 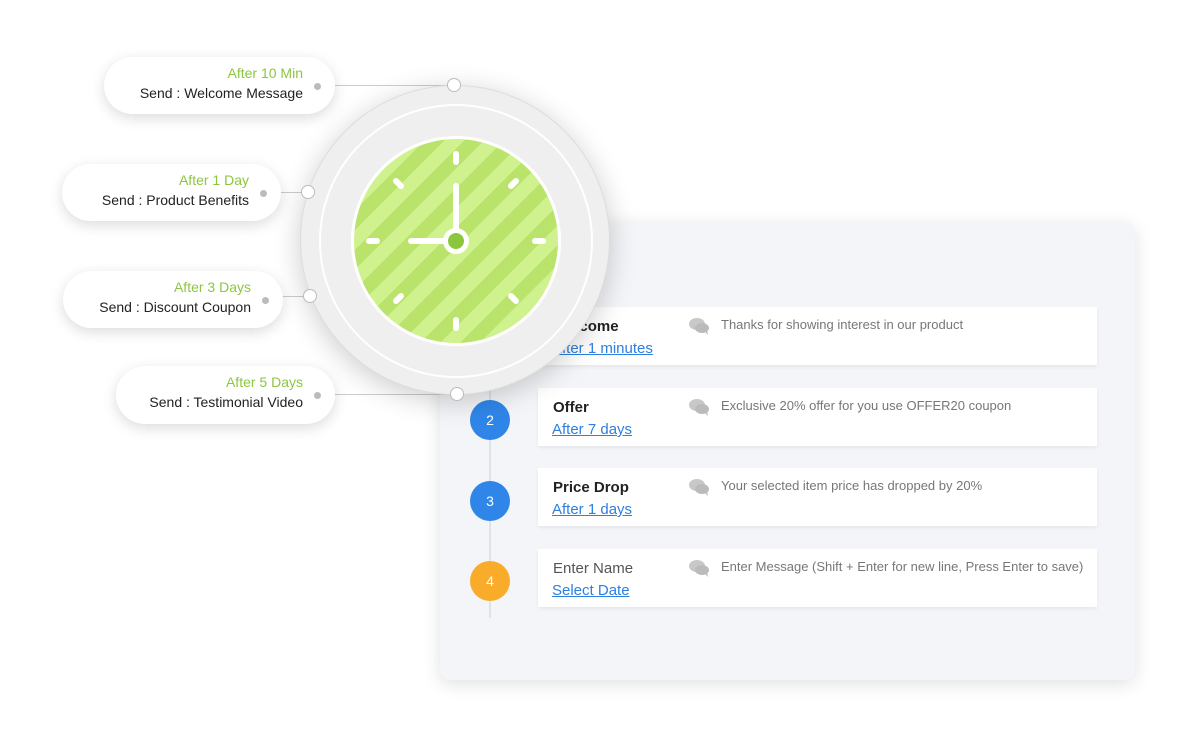 I want to click on row-delay-link: After 1 days, so click(x=592, y=509).